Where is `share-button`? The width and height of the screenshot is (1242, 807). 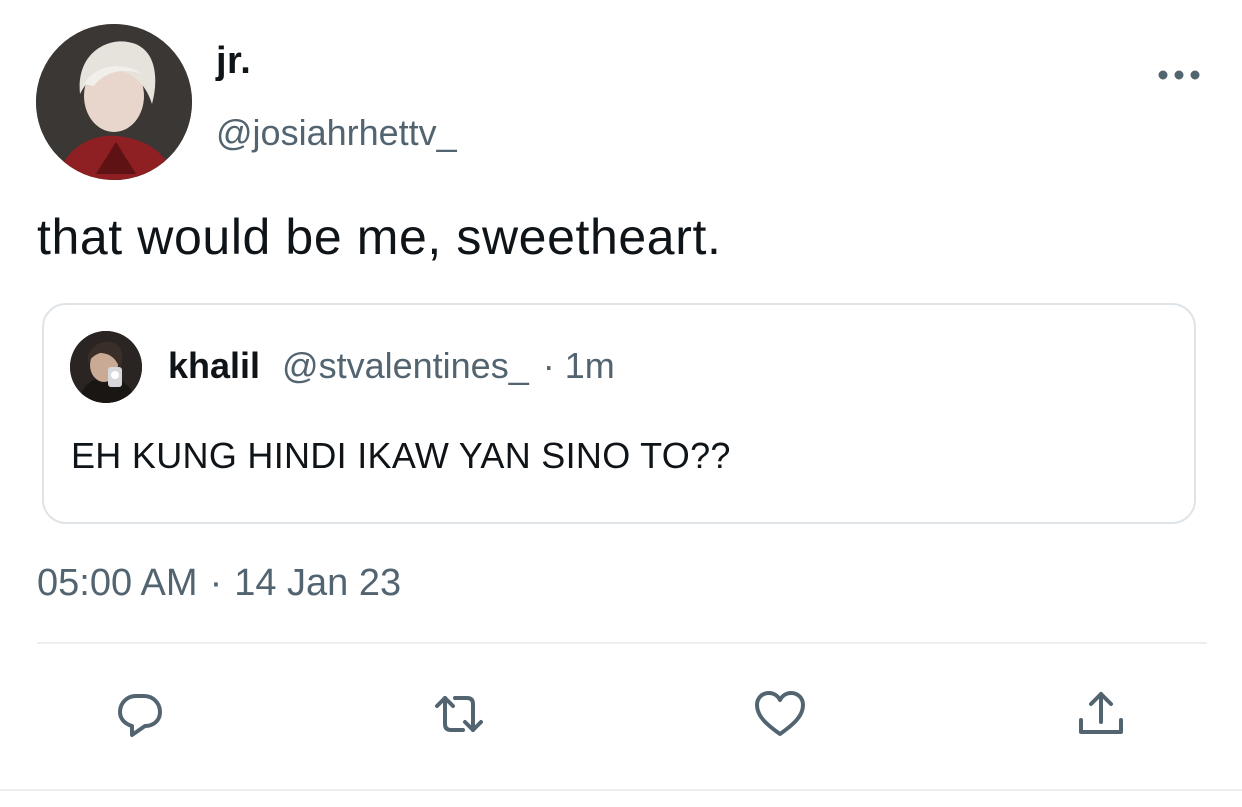 share-button is located at coordinates (1101, 714).